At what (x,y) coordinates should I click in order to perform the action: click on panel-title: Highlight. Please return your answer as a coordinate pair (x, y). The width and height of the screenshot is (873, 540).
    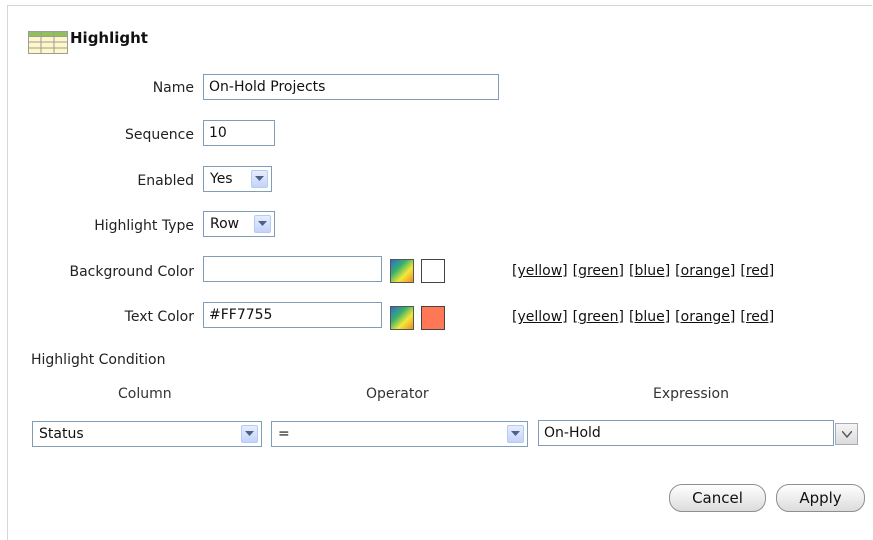
    Looking at the image, I should click on (109, 38).